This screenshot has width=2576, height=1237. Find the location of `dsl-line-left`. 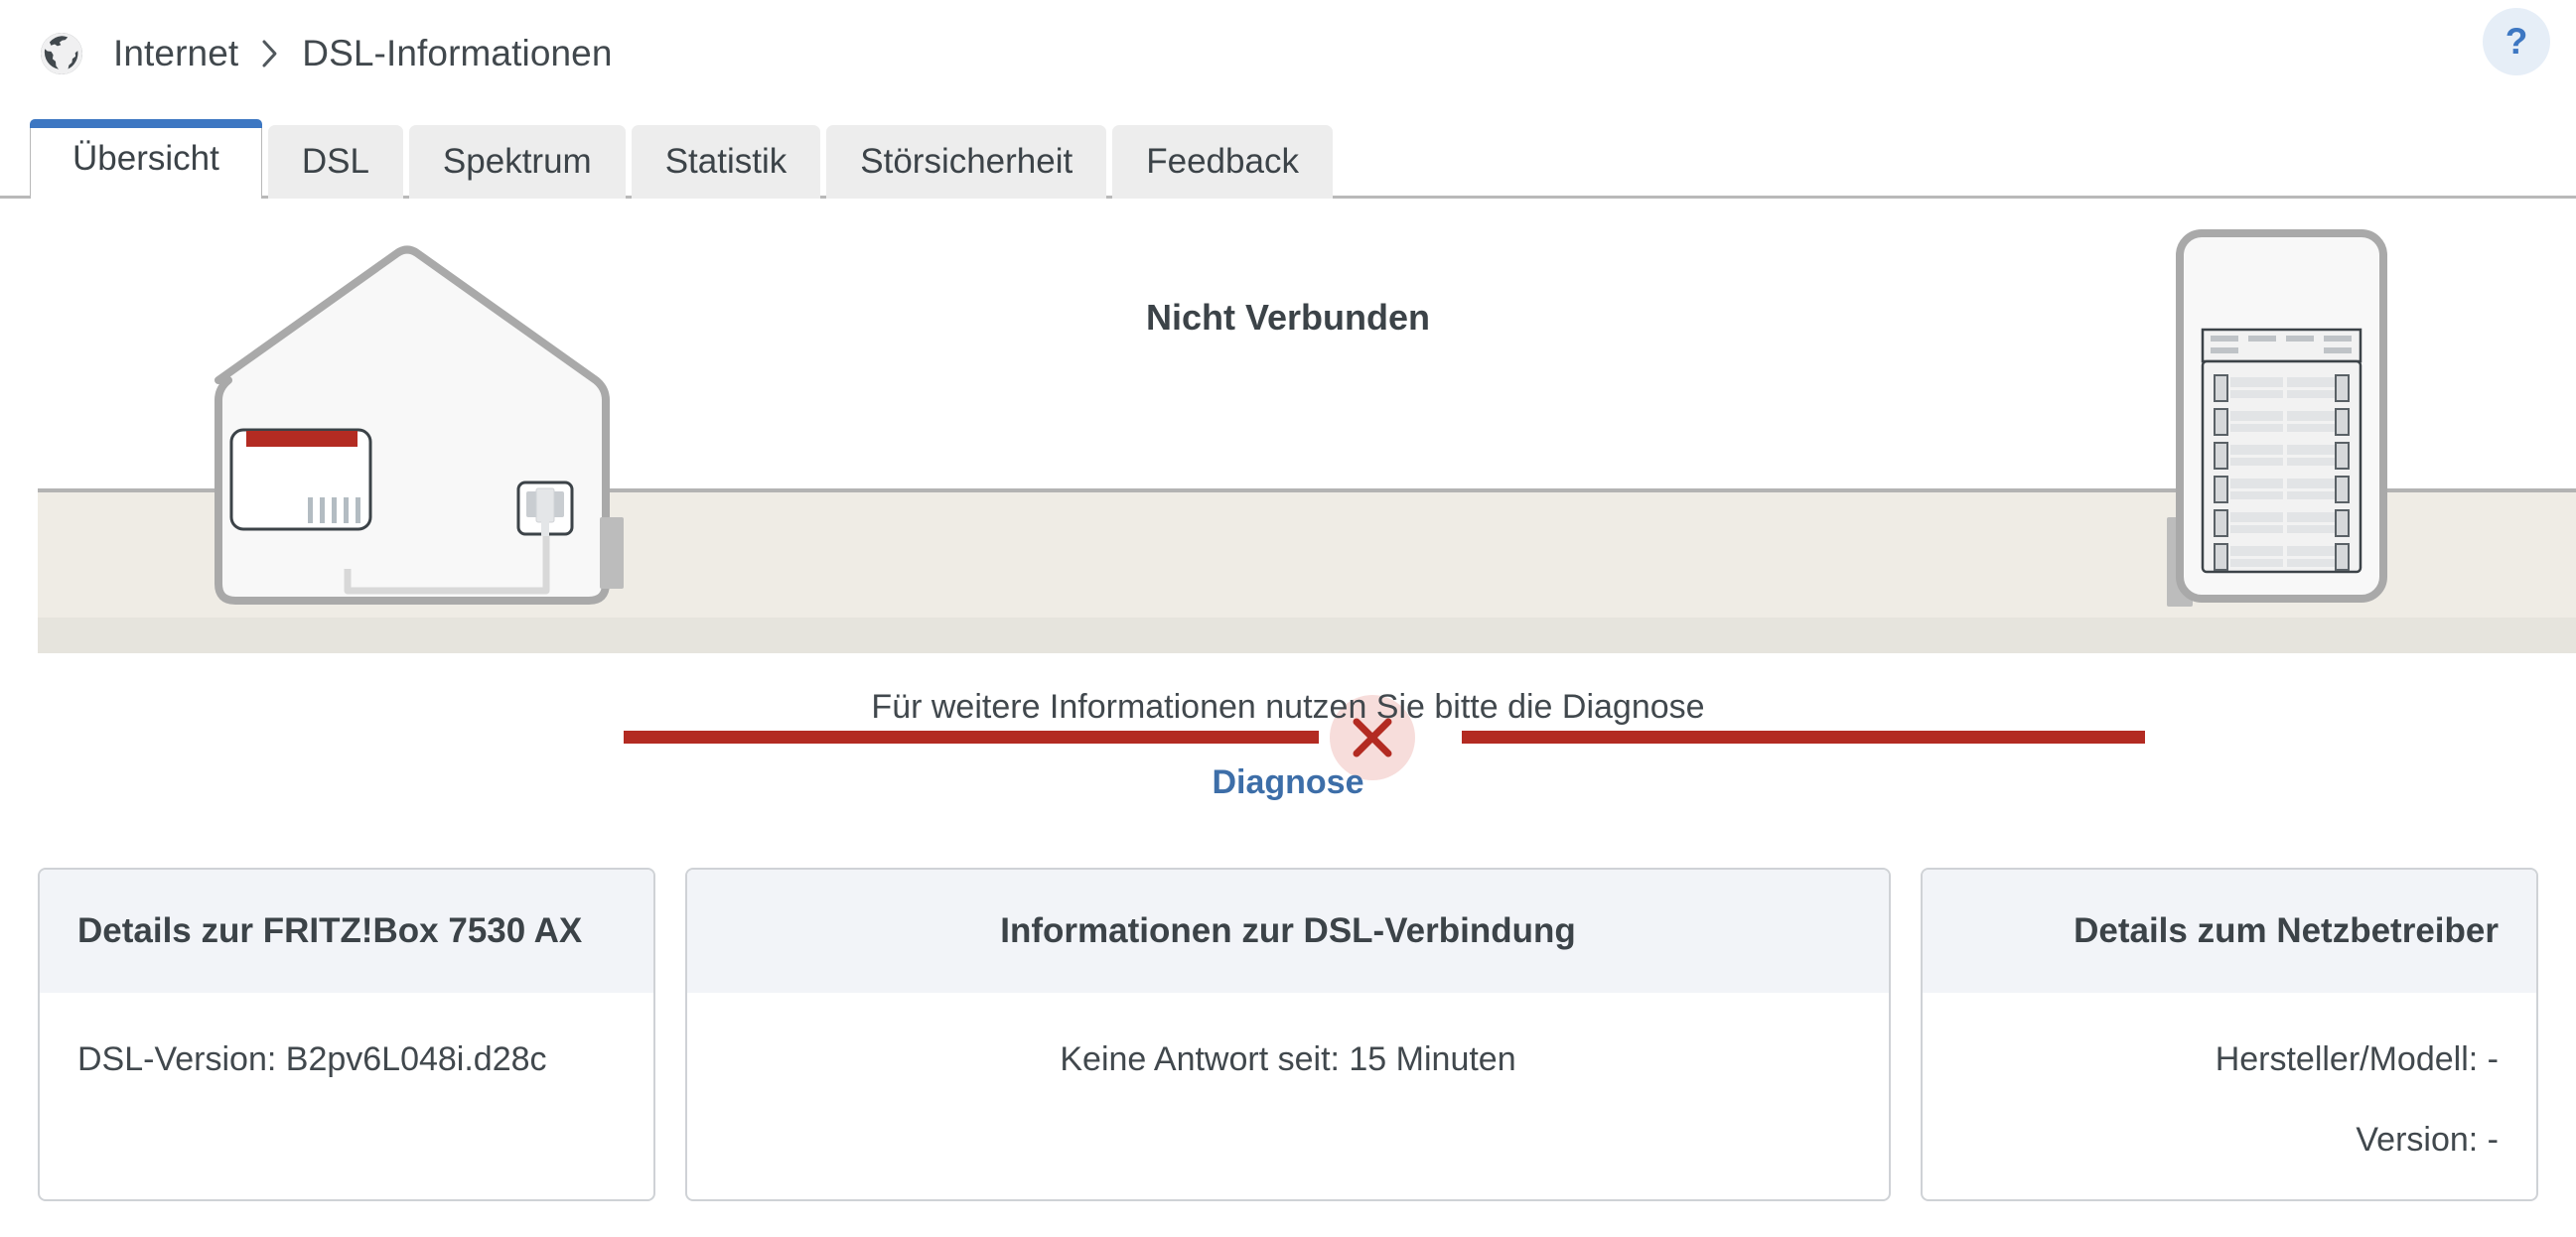

dsl-line-left is located at coordinates (971, 737).